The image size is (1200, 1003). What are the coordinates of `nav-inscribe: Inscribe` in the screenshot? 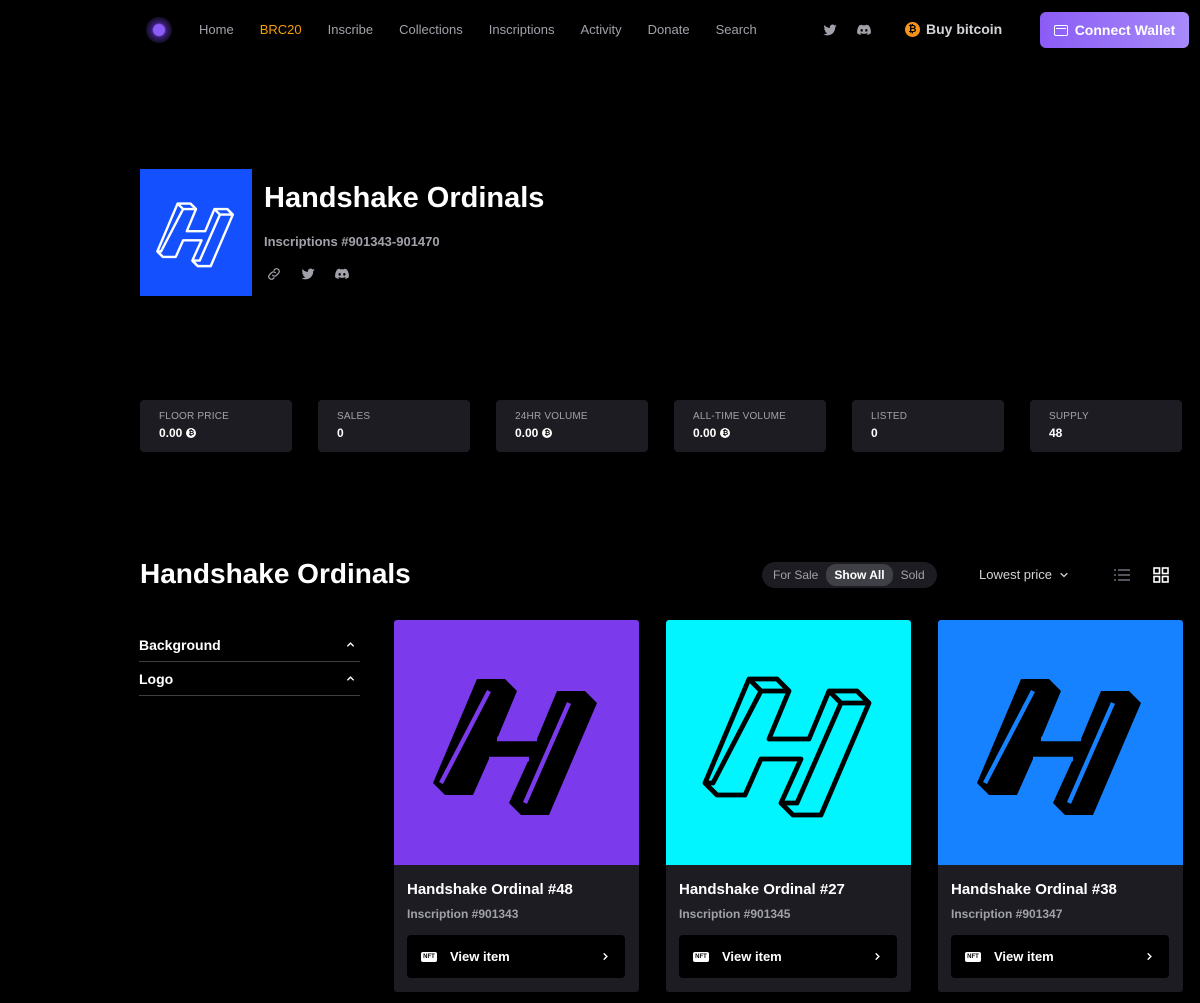 It's located at (351, 29).